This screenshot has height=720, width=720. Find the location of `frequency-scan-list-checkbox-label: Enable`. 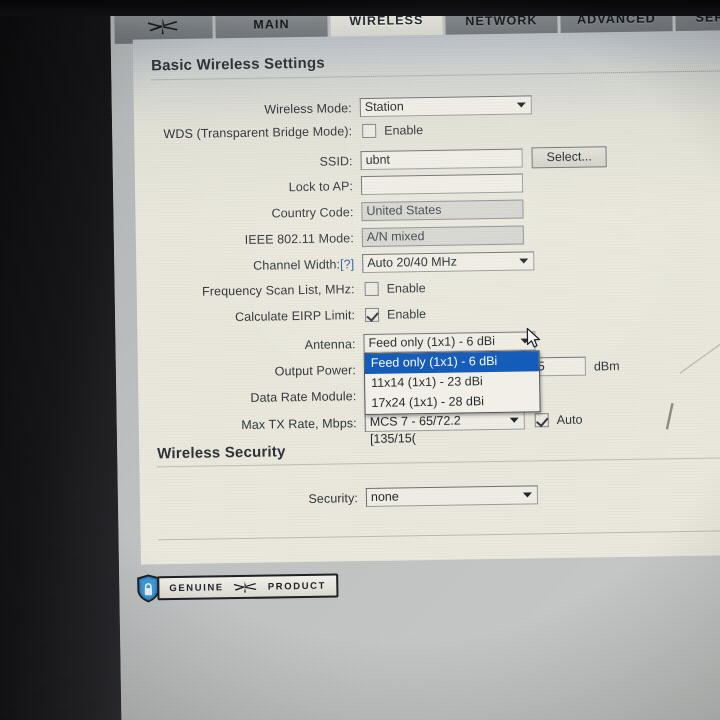

frequency-scan-list-checkbox-label: Enable is located at coordinates (406, 288).